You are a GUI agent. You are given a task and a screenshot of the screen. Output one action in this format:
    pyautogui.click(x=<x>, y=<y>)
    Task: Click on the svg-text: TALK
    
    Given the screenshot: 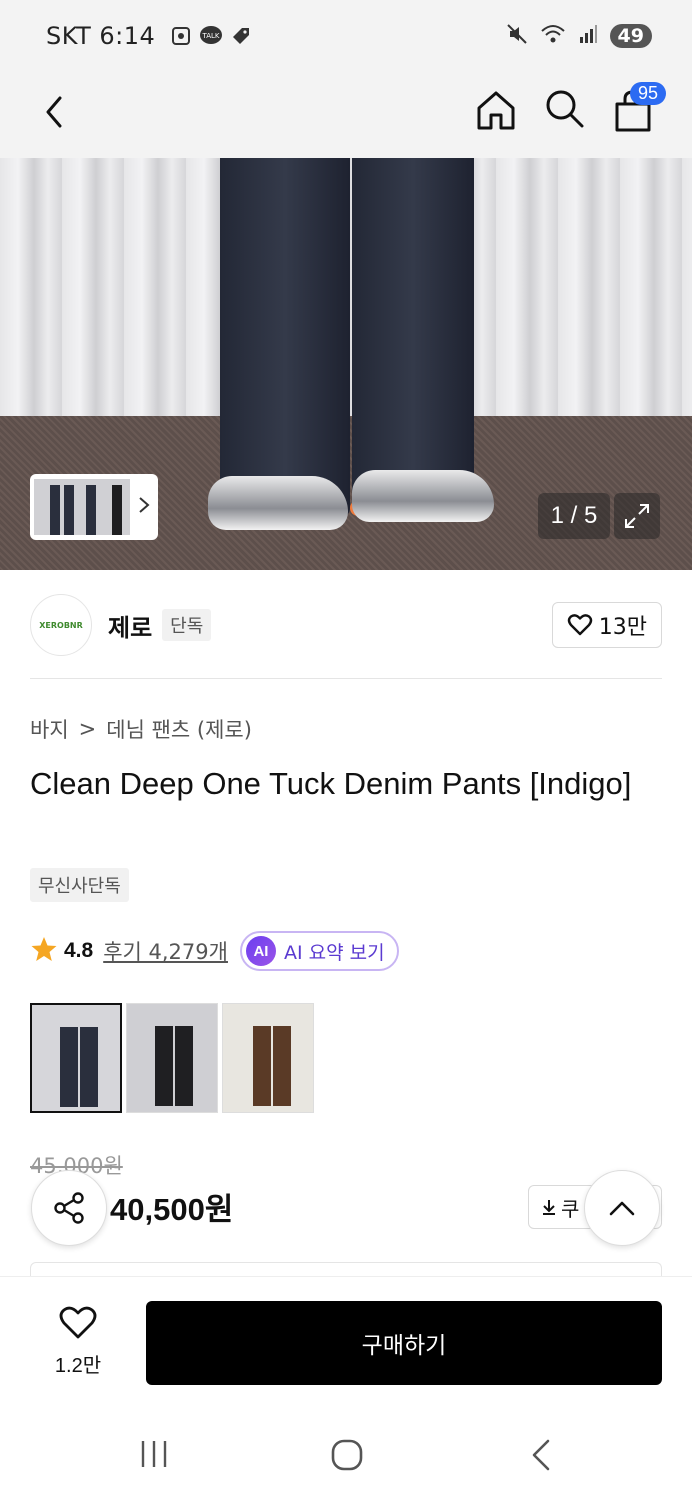 What is the action you would take?
    pyautogui.click(x=211, y=36)
    